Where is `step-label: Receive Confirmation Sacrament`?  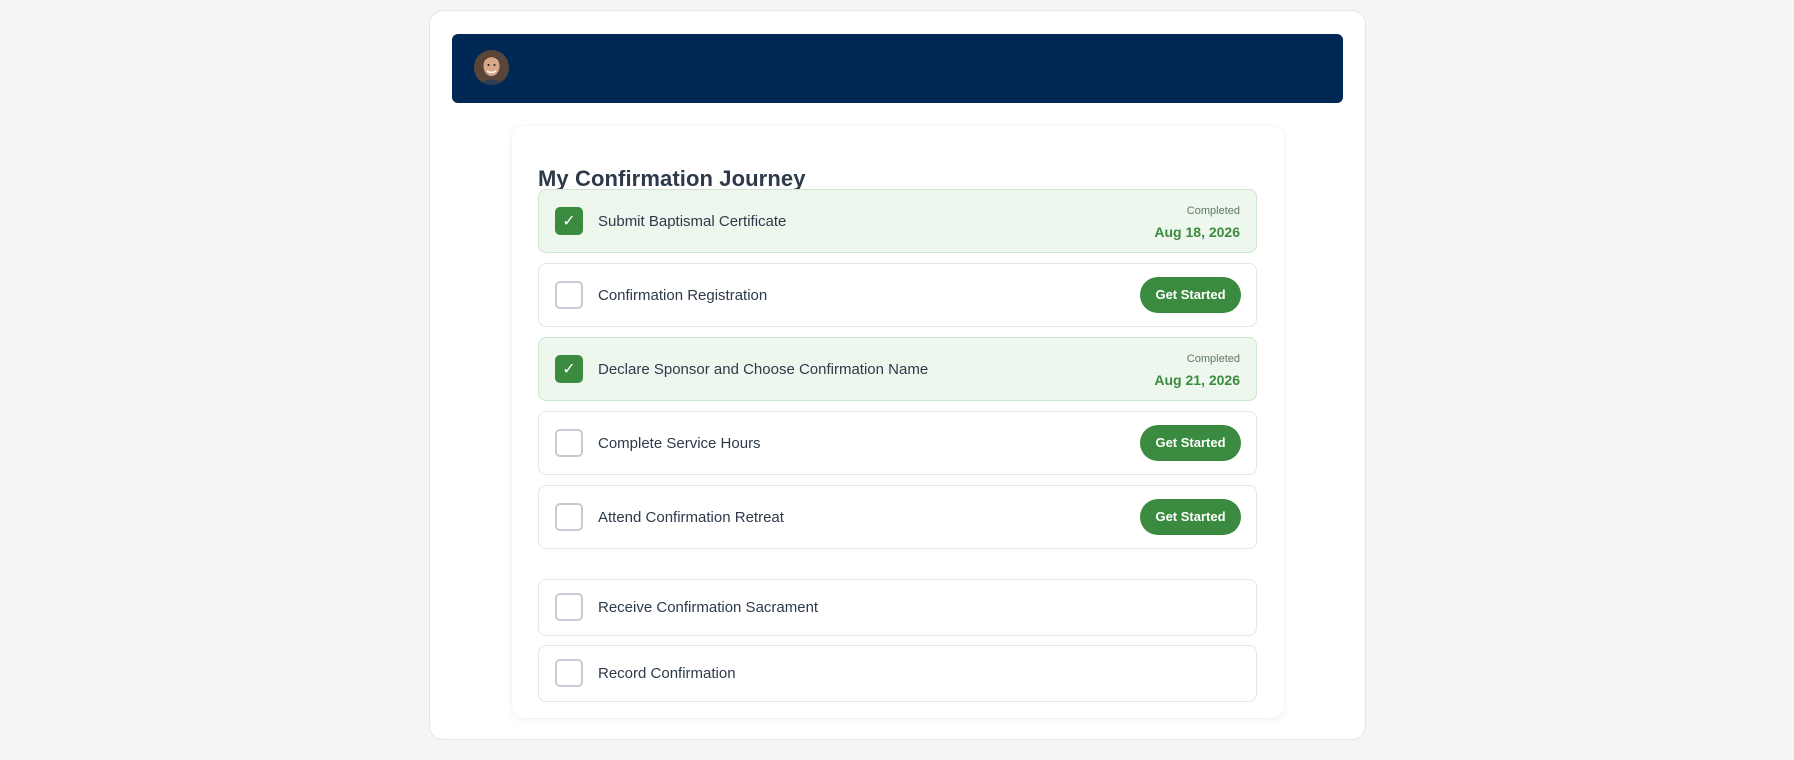
step-label: Receive Confirmation Sacrament is located at coordinates (708, 607).